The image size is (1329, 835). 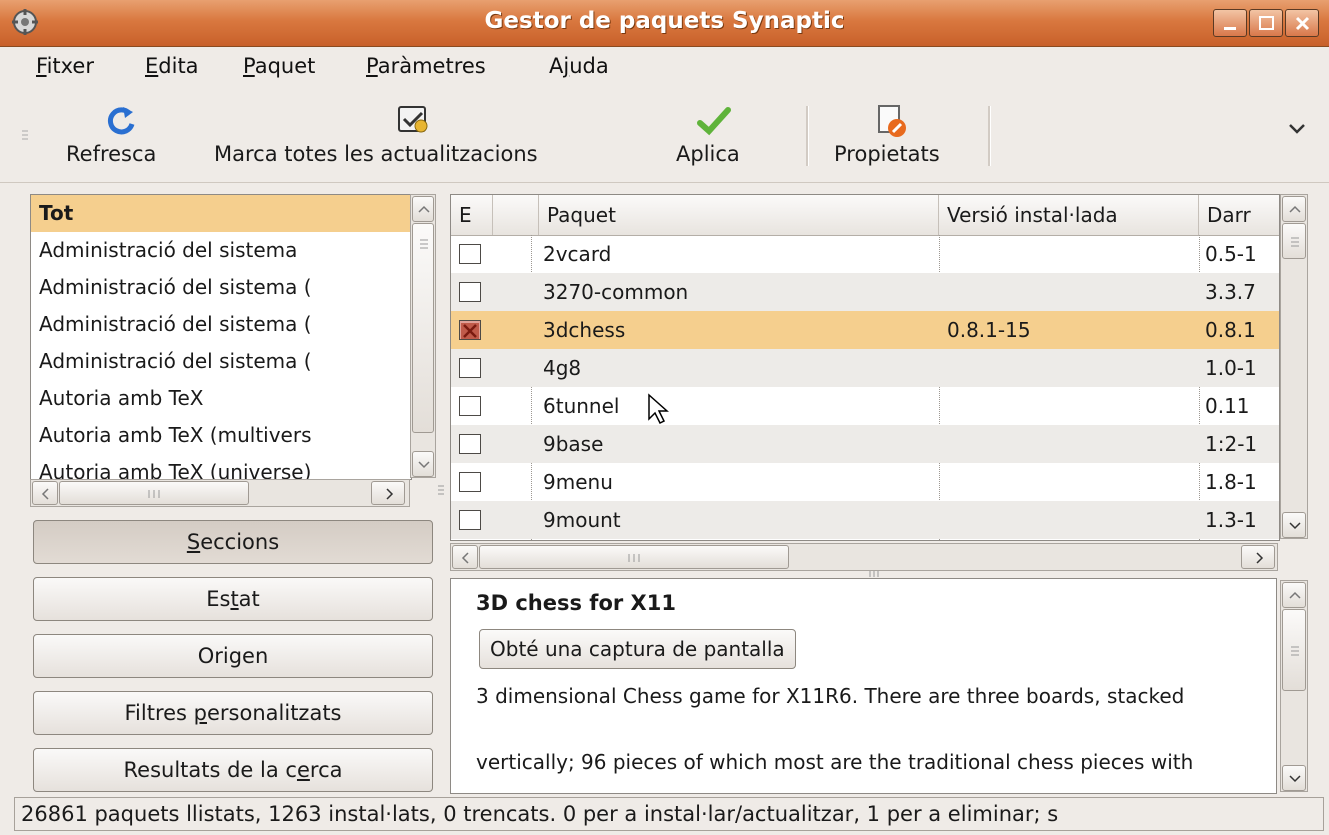 What do you see at coordinates (279, 66) in the screenshot?
I see `menu-paquet: Paquet` at bounding box center [279, 66].